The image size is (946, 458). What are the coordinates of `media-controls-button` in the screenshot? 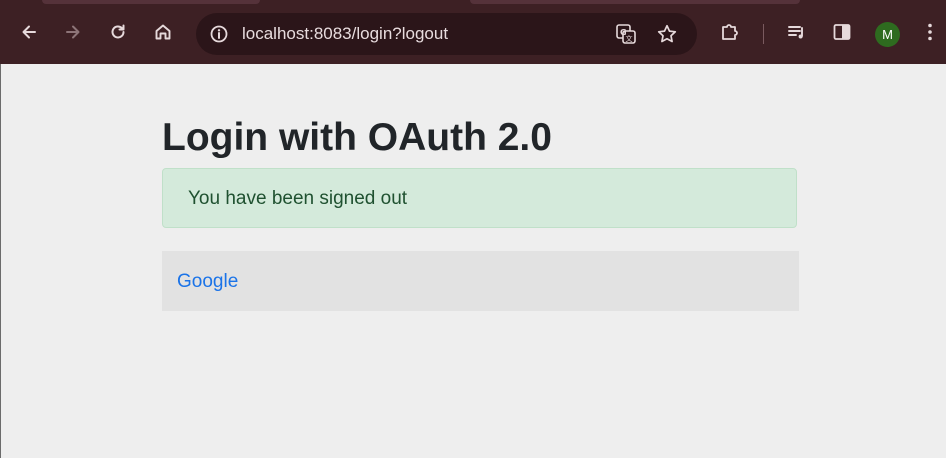 It's located at (797, 32).